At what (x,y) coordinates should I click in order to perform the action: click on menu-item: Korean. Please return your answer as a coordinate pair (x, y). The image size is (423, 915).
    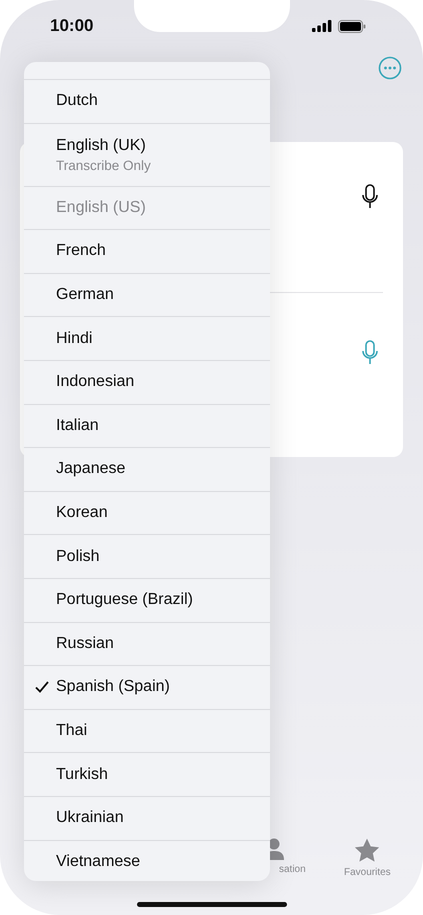
    Looking at the image, I should click on (147, 514).